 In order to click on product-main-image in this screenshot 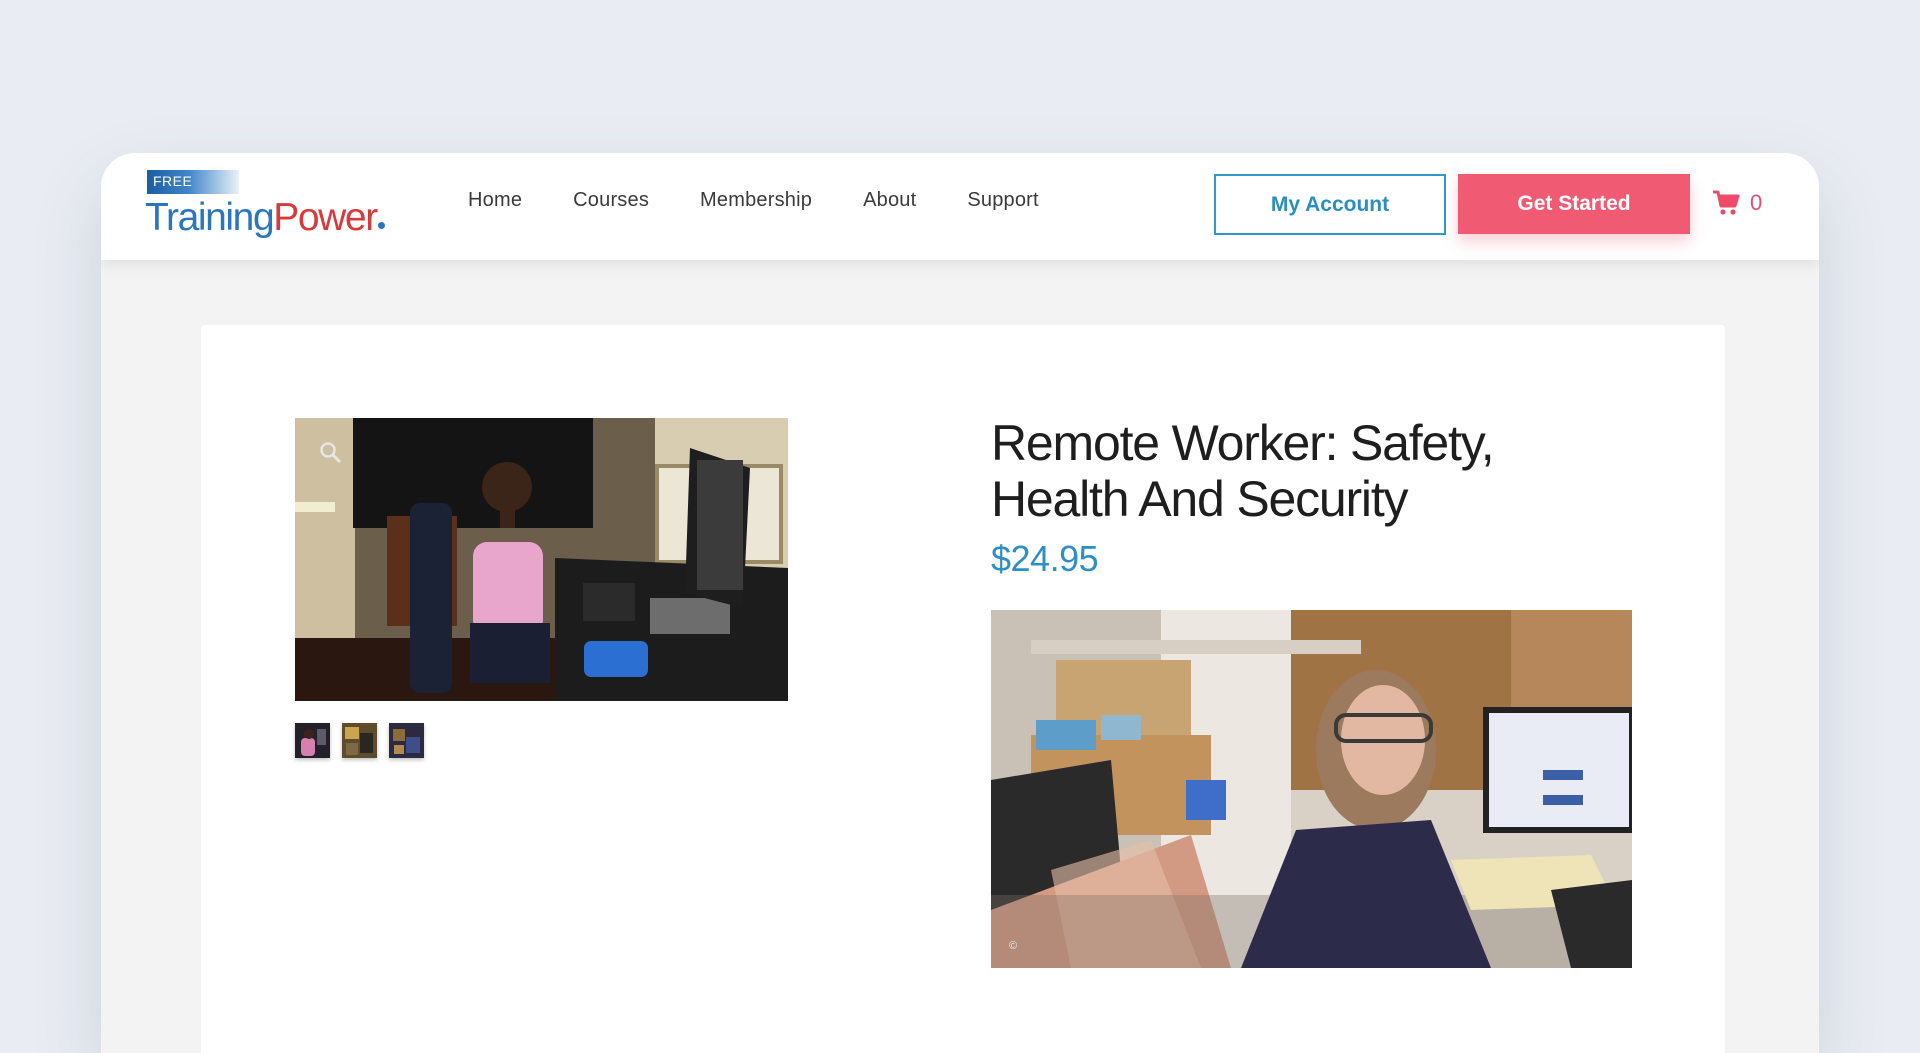, I will do `click(541, 559)`.